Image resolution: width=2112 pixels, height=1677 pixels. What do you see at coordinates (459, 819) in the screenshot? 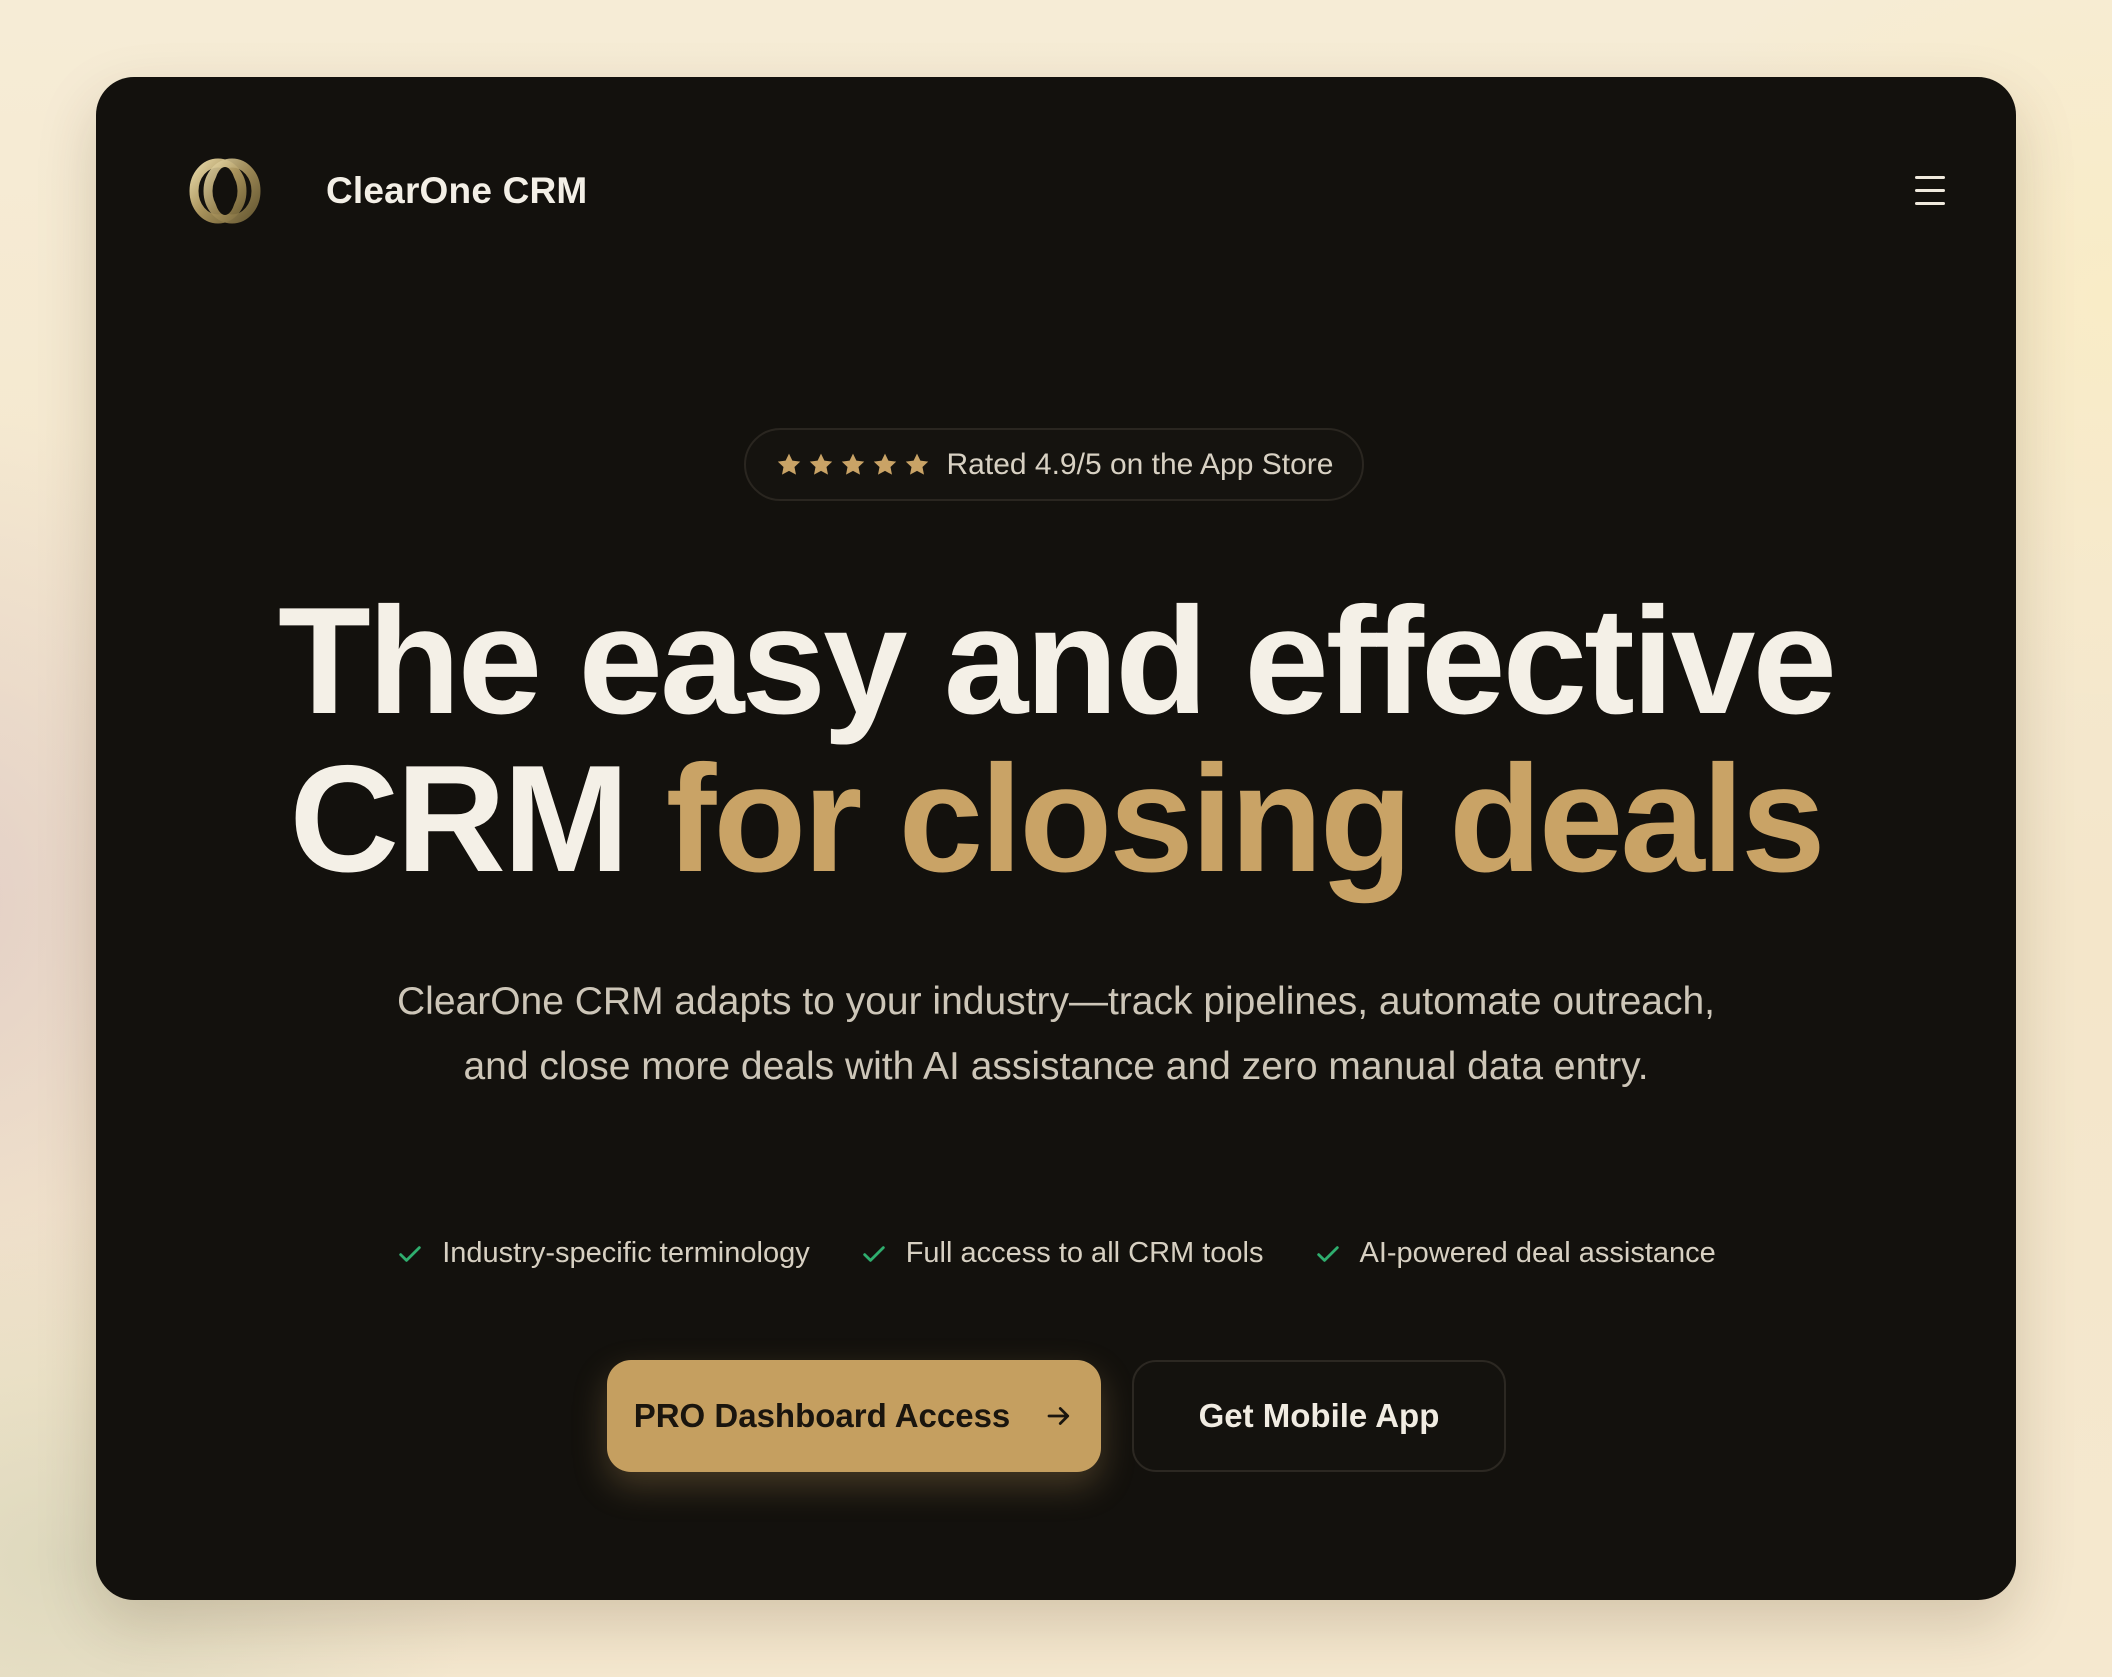
I see `headline-line-2-plain: CRM` at bounding box center [459, 819].